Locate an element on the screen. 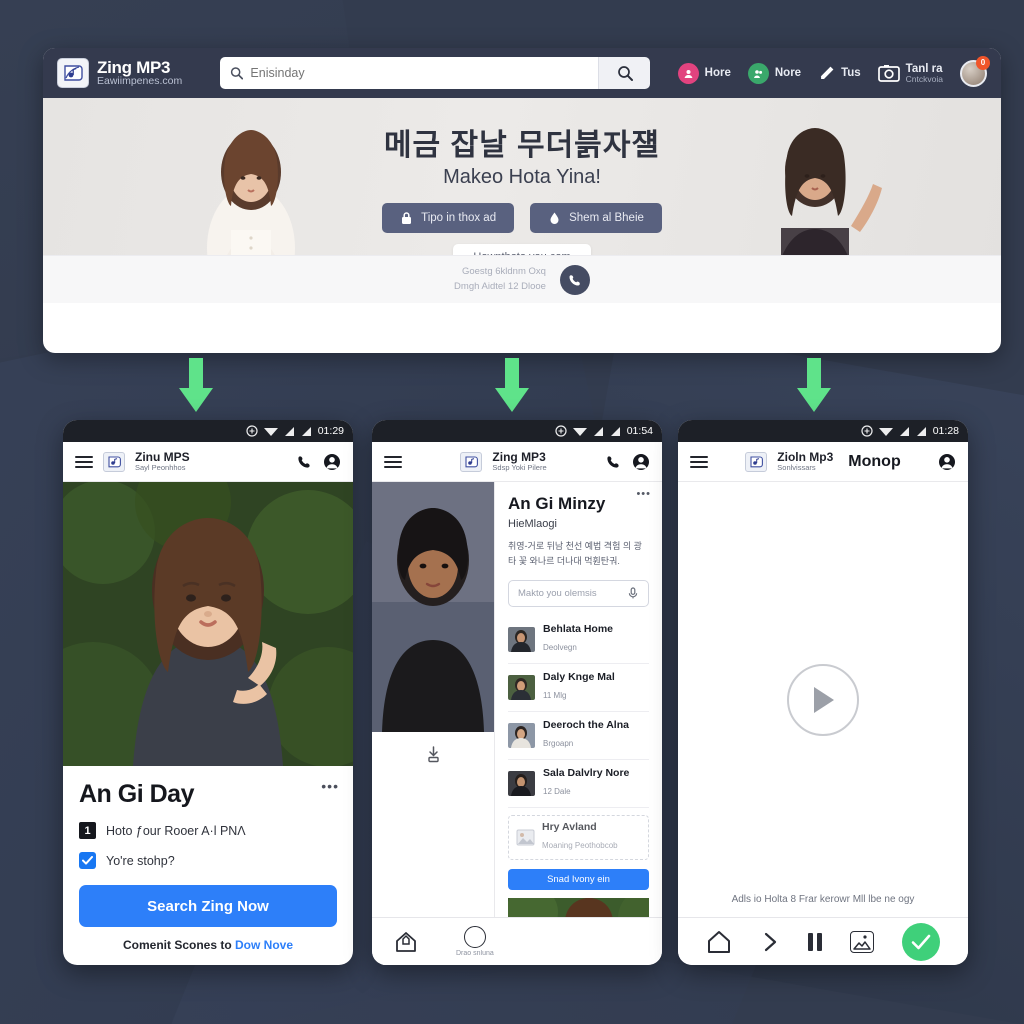 This screenshot has height=1024, width=1024. search-input-wrap is located at coordinates (409, 73).